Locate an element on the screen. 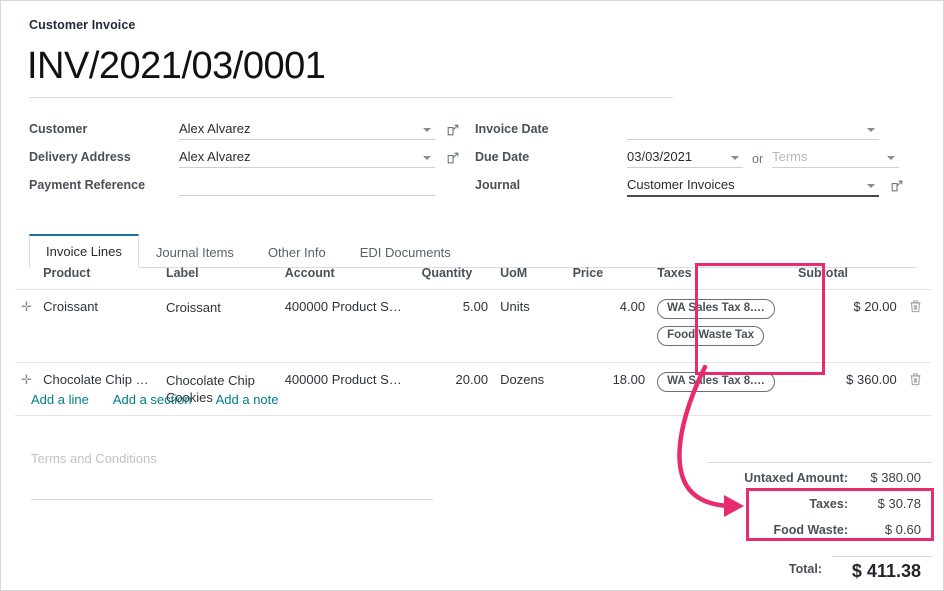  cell-price: 4.00 is located at coordinates (609, 326).